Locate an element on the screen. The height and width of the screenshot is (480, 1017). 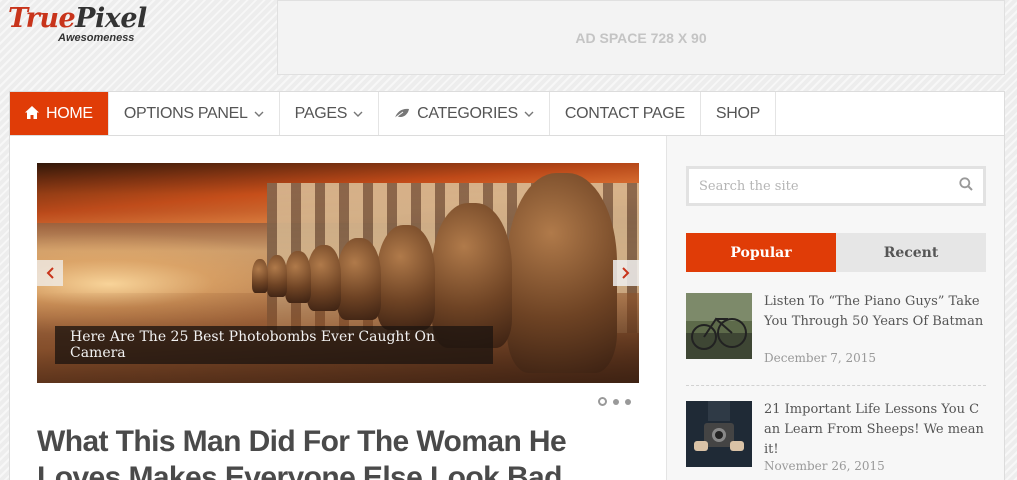
nav-contact-page-label: CONTACT PAGE is located at coordinates (624, 113).